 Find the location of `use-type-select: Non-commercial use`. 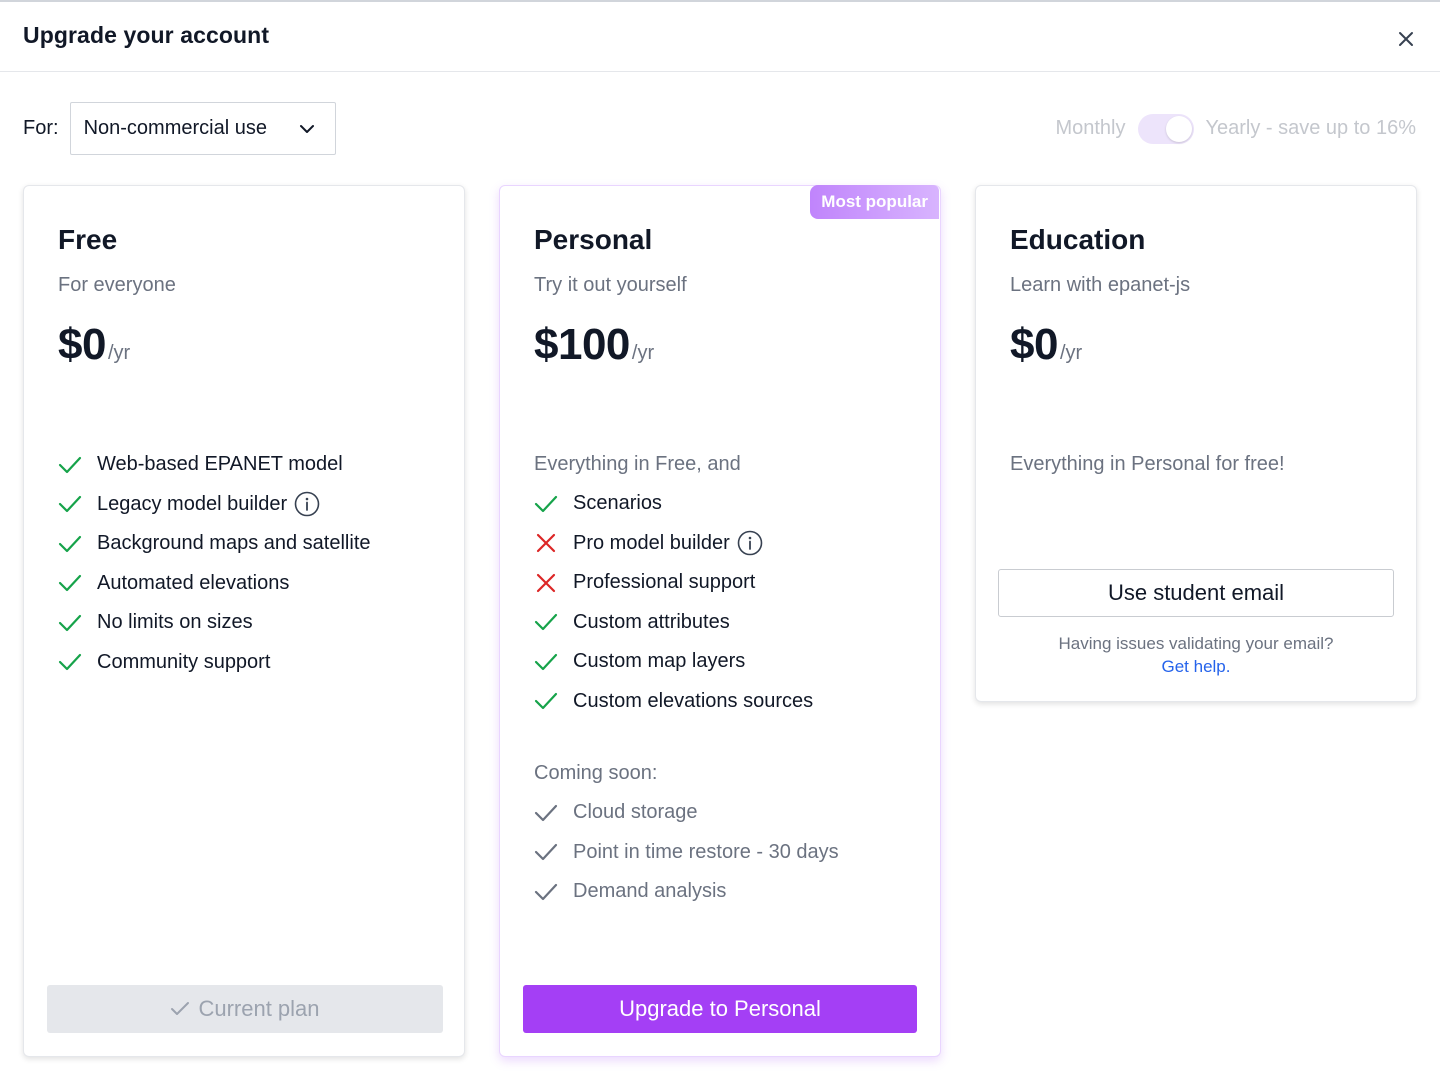

use-type-select: Non-commercial use is located at coordinates (202, 128).